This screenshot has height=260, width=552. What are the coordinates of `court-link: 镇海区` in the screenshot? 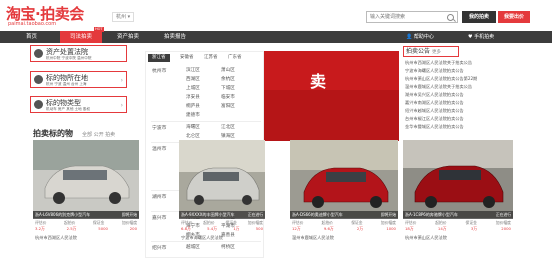 It's located at (228, 136).